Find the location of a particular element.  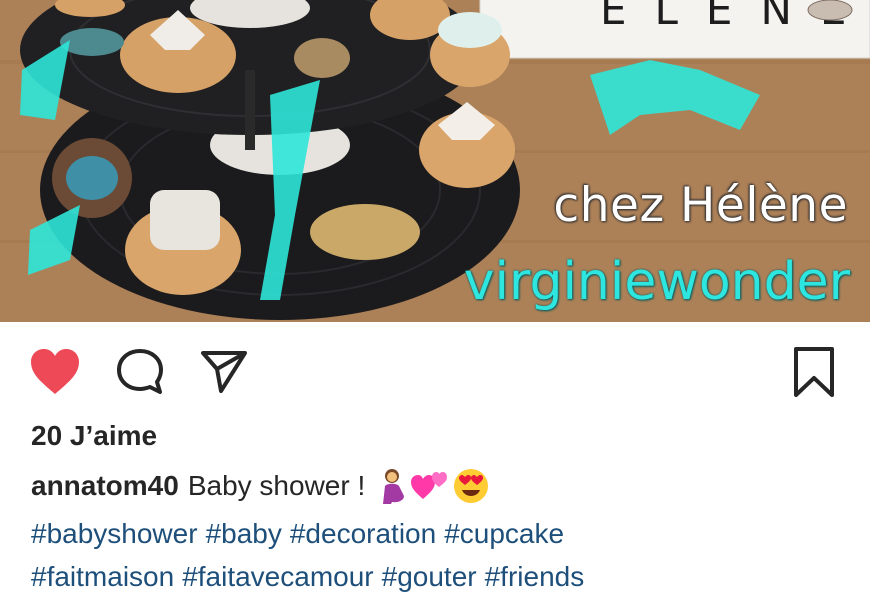

hashtag-link: #cupcake is located at coordinates (504, 533).